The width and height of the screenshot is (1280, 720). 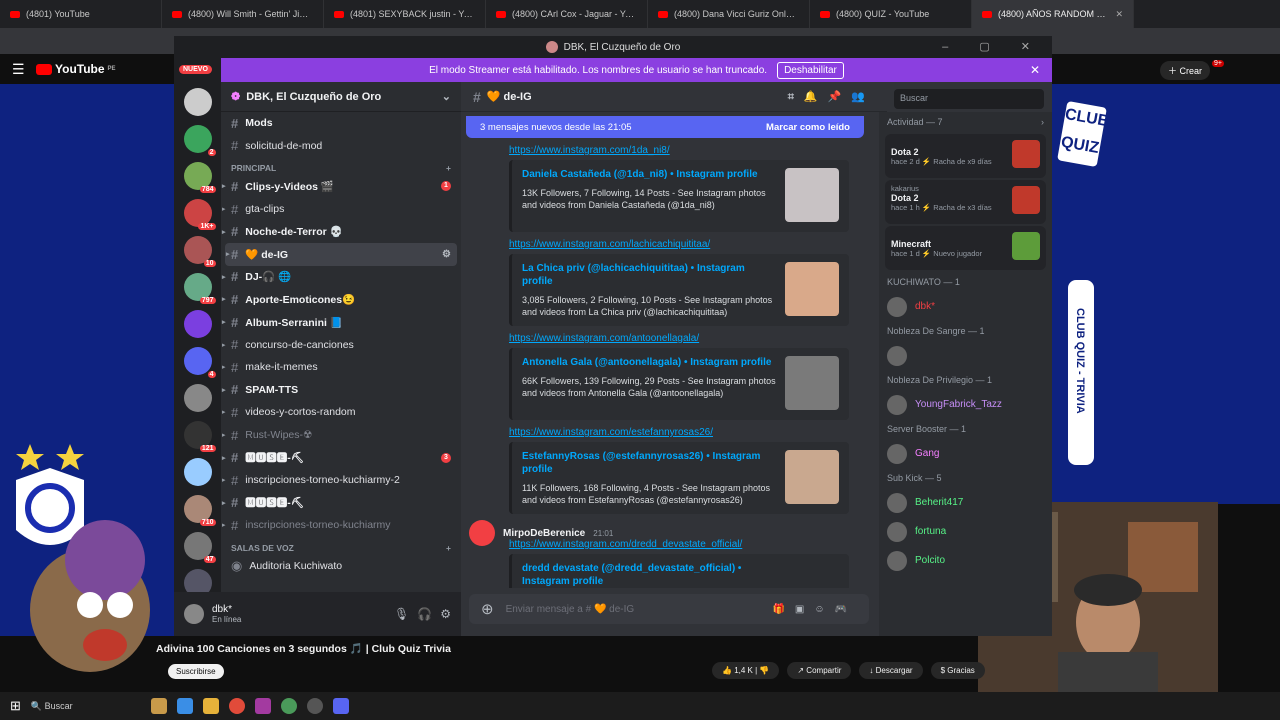 What do you see at coordinates (341, 209) in the screenshot?
I see `channel-item: ▸ # gta-clips` at bounding box center [341, 209].